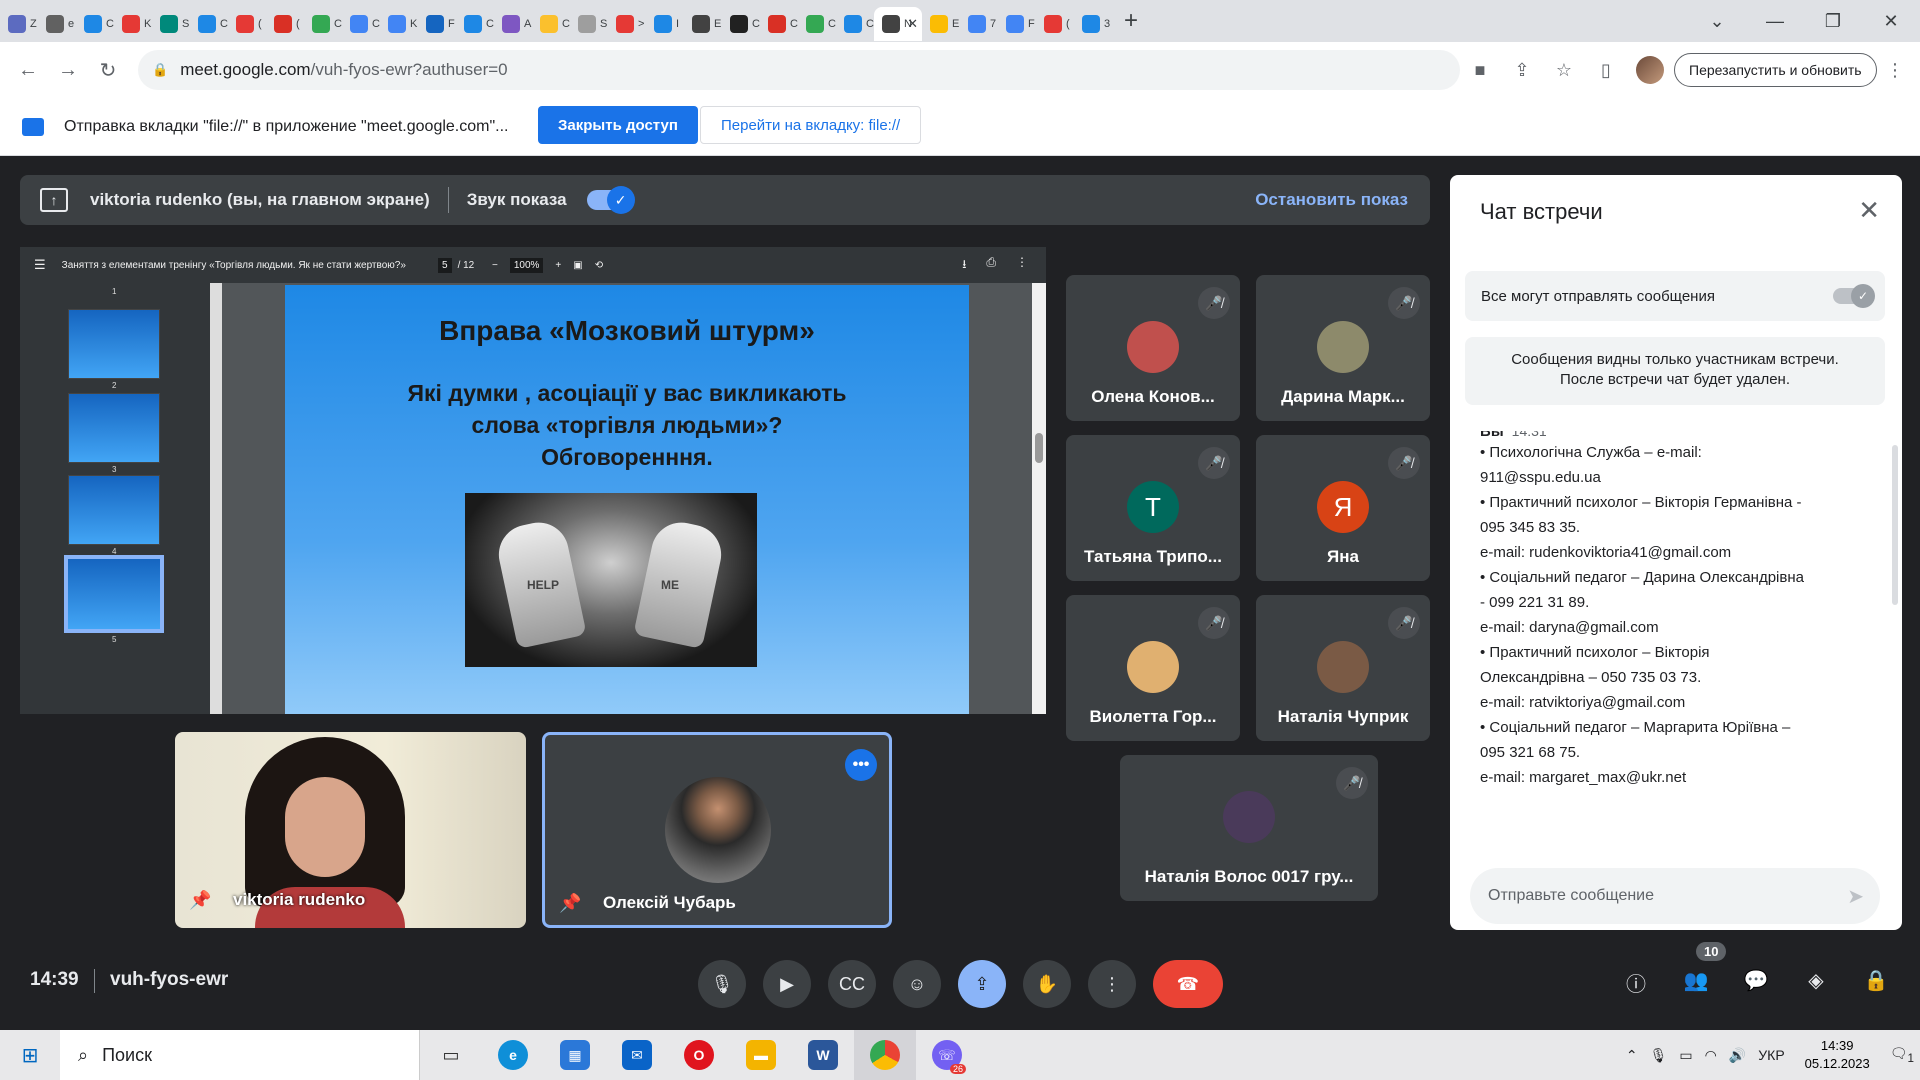 The image size is (1920, 1080). I want to click on file-explorer-icon: ▬, so click(761, 1055).